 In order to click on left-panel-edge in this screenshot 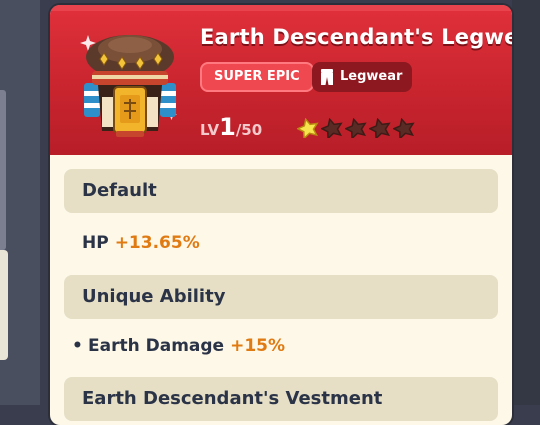, I will do `click(20, 202)`.